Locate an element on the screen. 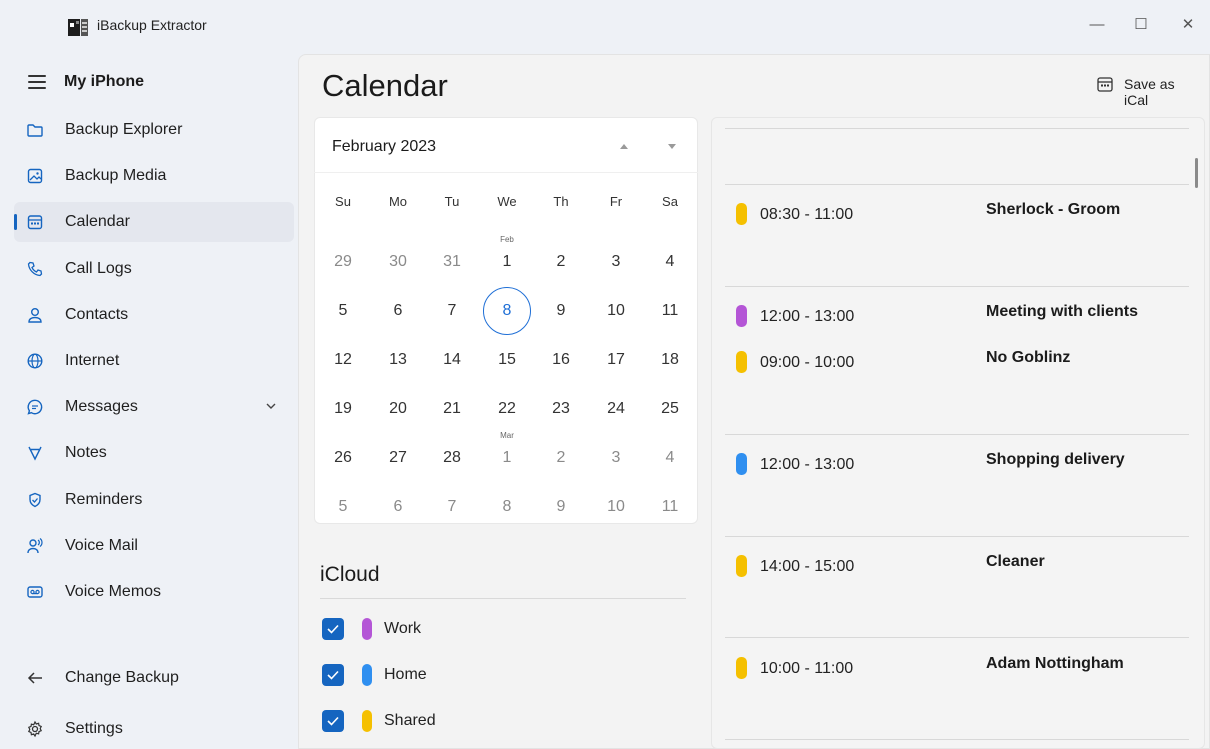 Image resolution: width=1210 pixels, height=749 pixels. calendar-day: 17 is located at coordinates (616, 360).